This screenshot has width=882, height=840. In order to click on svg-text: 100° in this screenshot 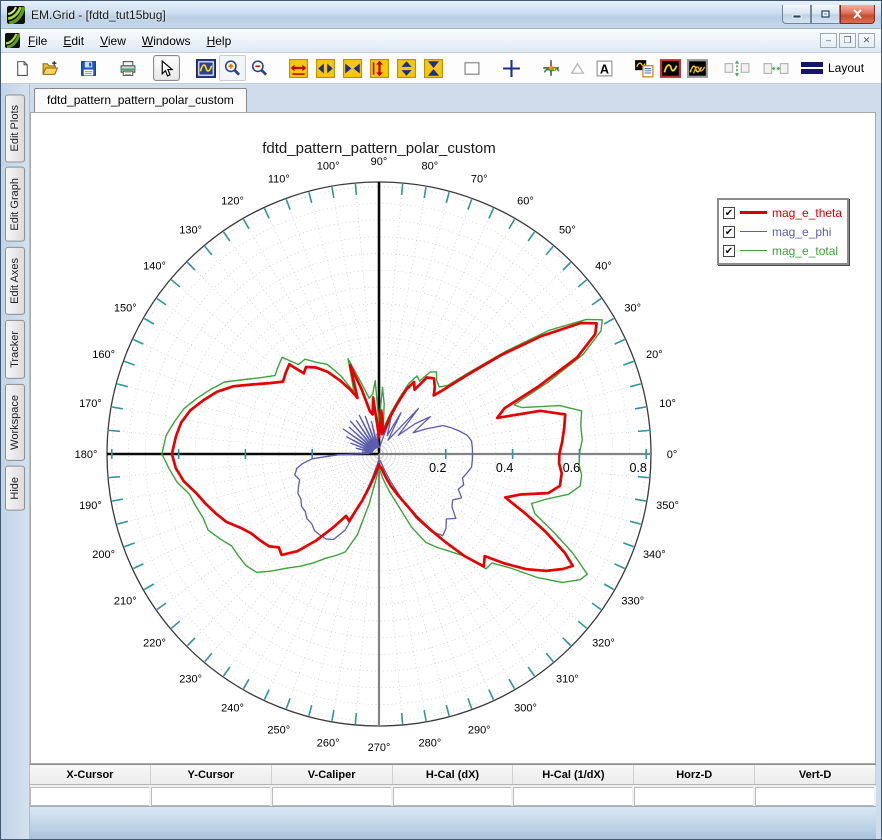, I will do `click(328, 166)`.